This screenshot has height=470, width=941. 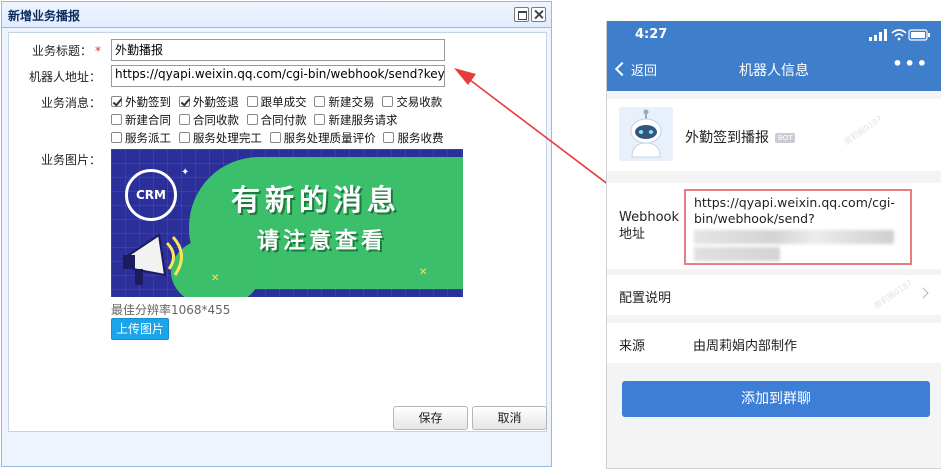 What do you see at coordinates (745, 346) in the screenshot?
I see `source-value: 由周莉娟内部制作` at bounding box center [745, 346].